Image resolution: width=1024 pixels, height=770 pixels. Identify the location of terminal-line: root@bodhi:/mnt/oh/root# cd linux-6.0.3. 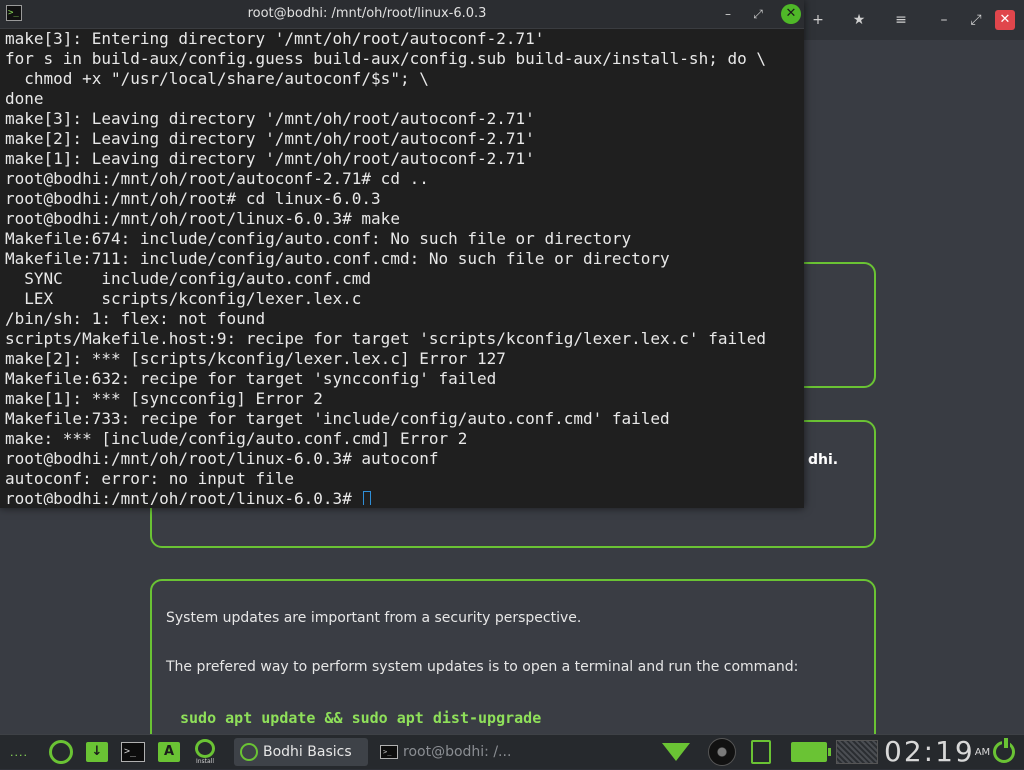
(193, 198).